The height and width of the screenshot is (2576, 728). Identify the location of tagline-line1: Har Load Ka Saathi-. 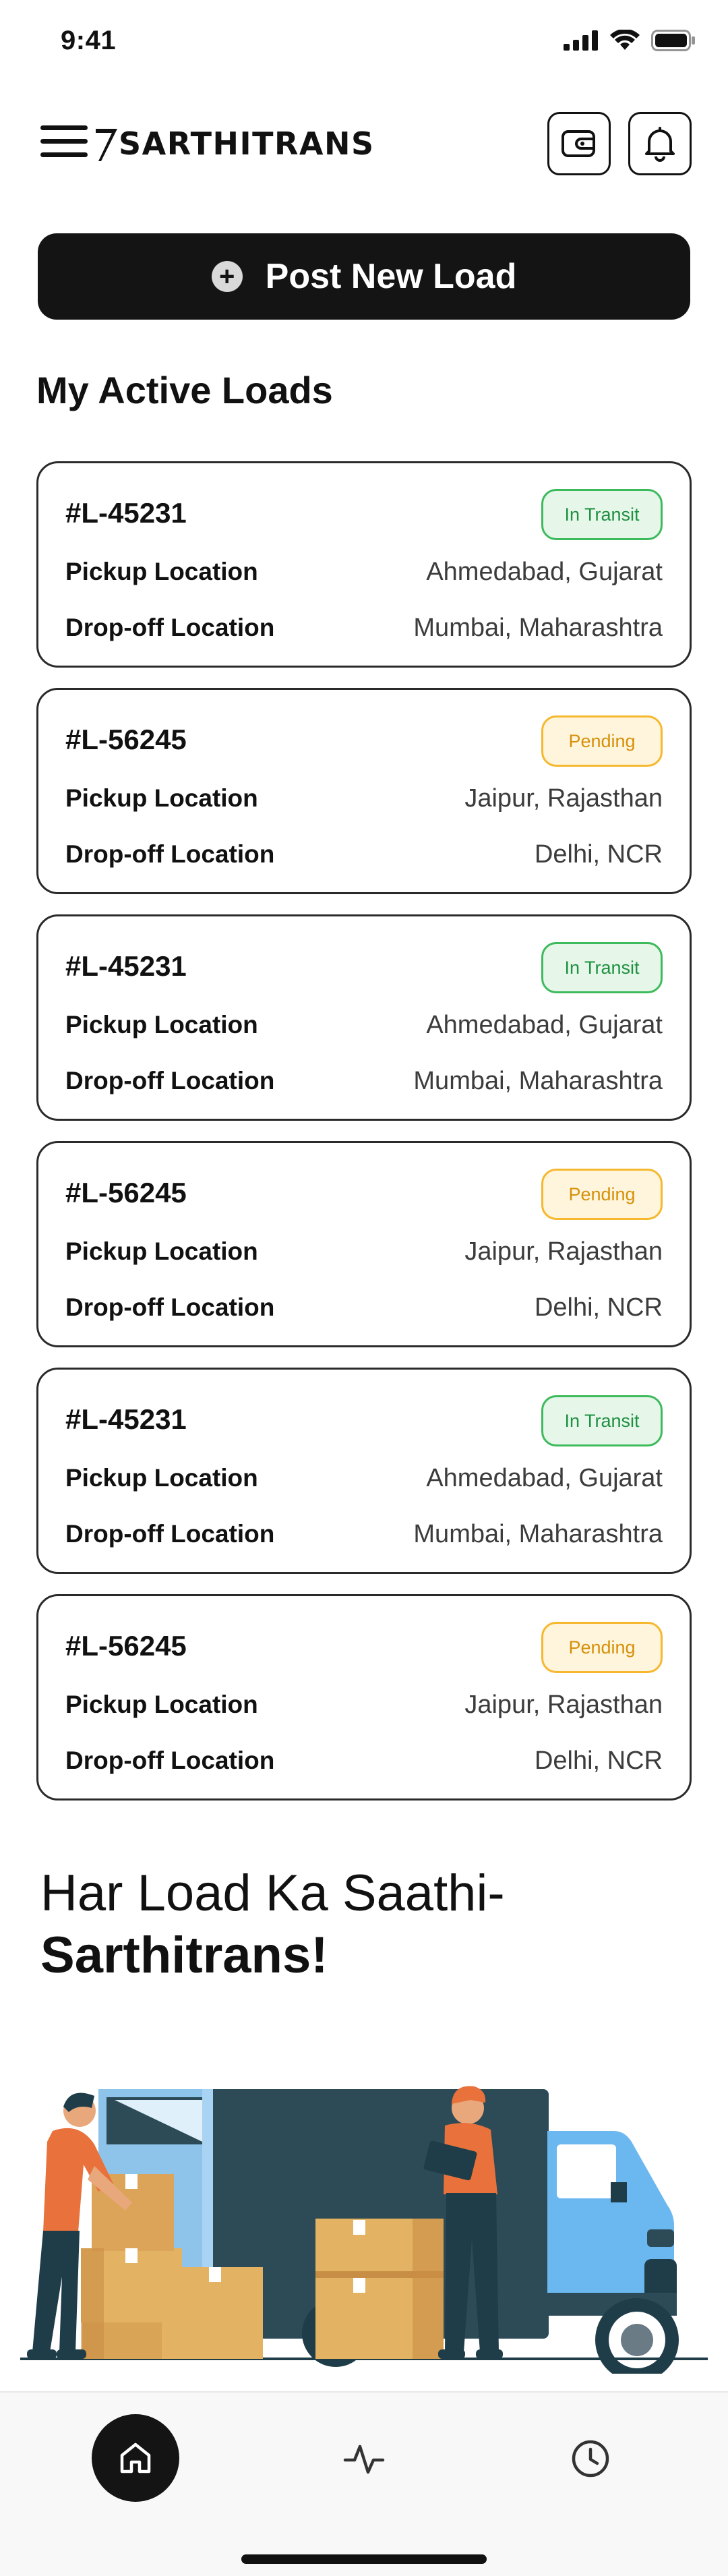
(272, 1894).